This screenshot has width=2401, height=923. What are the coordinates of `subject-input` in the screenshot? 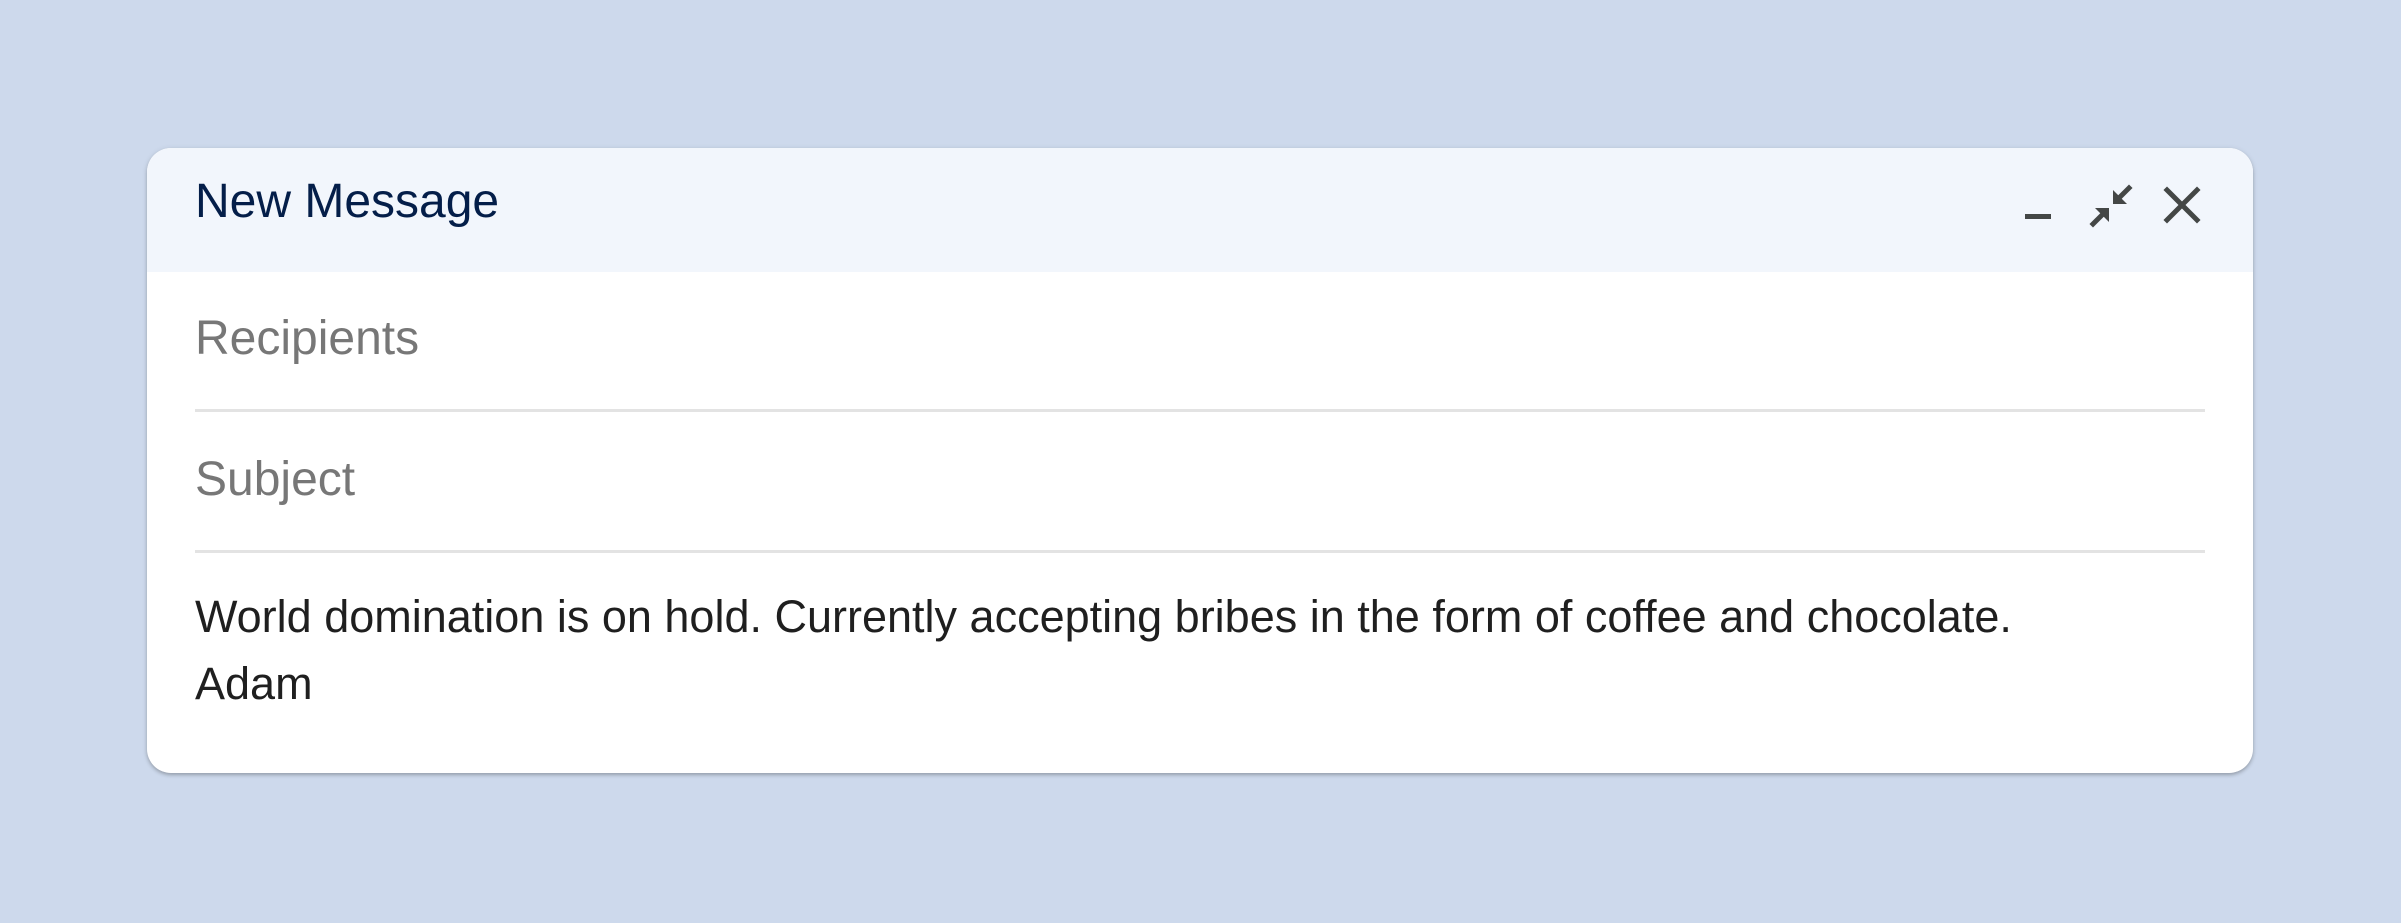 It's located at (1200, 479).